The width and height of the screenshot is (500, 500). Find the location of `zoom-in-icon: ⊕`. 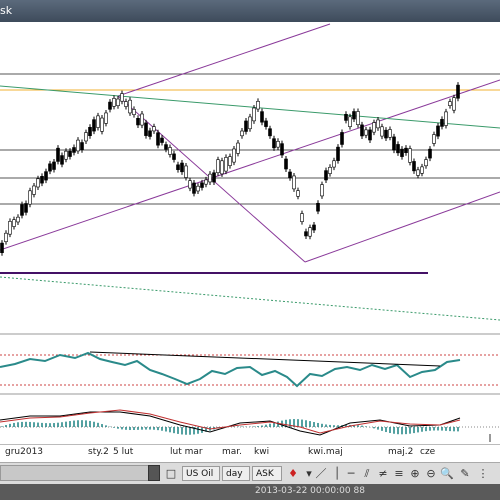

zoom-in-icon: ⊕ is located at coordinates (415, 474).